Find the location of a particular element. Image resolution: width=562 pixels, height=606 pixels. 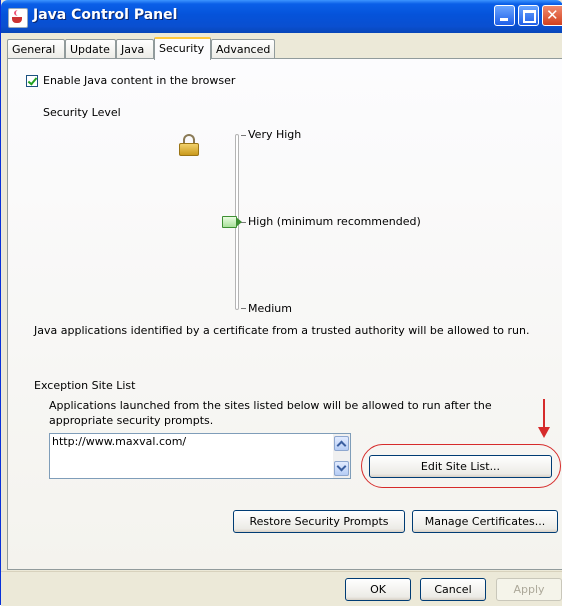

list-item: http://www.maxval.com/ is located at coordinates (119, 441).